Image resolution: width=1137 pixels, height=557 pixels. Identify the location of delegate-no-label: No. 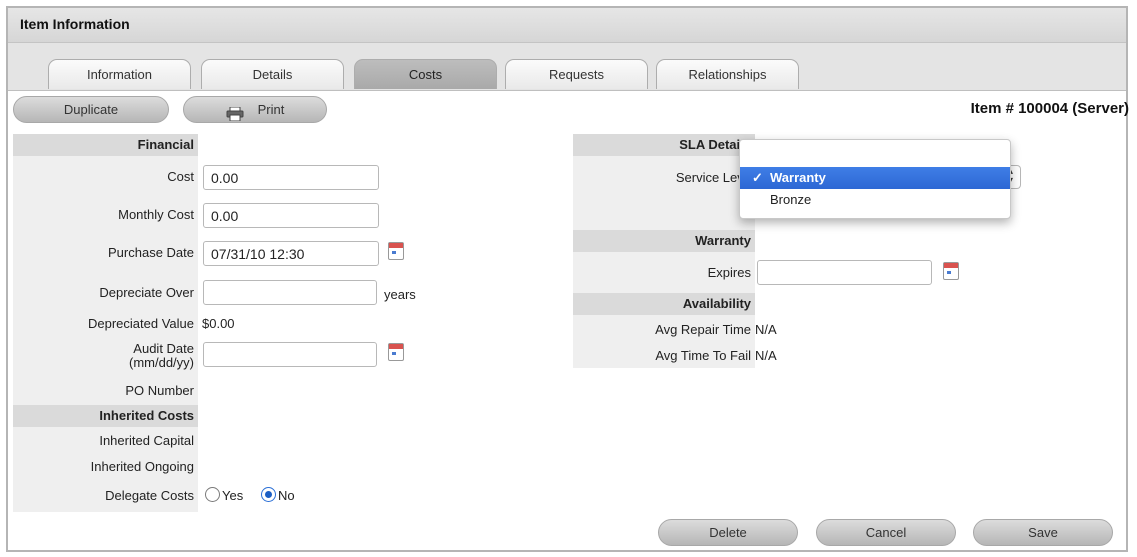
(286, 495).